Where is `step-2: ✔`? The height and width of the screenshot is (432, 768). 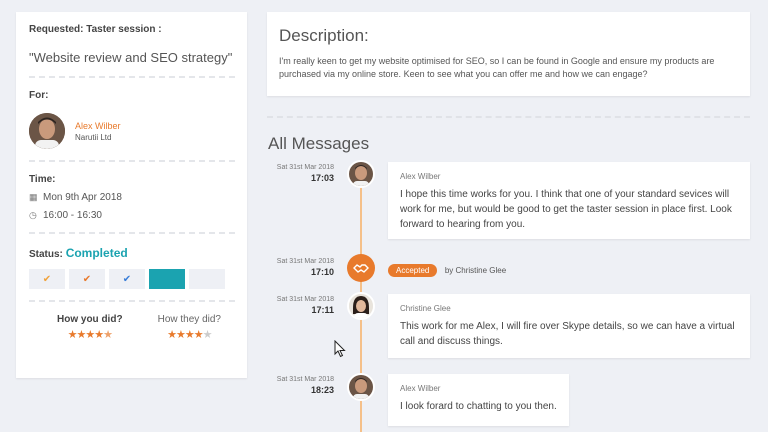
step-2: ✔ is located at coordinates (87, 279).